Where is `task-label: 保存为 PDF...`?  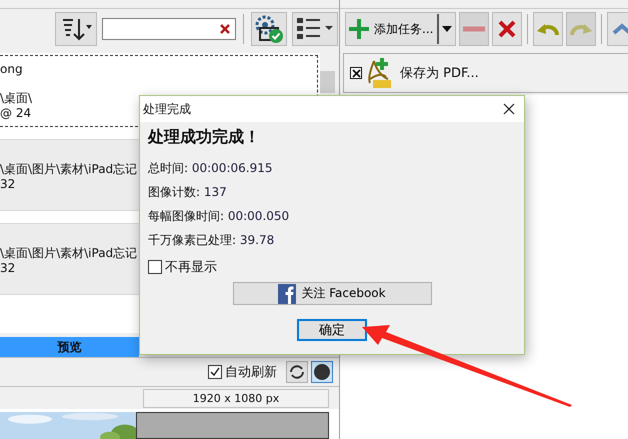
task-label: 保存为 PDF... is located at coordinates (439, 73).